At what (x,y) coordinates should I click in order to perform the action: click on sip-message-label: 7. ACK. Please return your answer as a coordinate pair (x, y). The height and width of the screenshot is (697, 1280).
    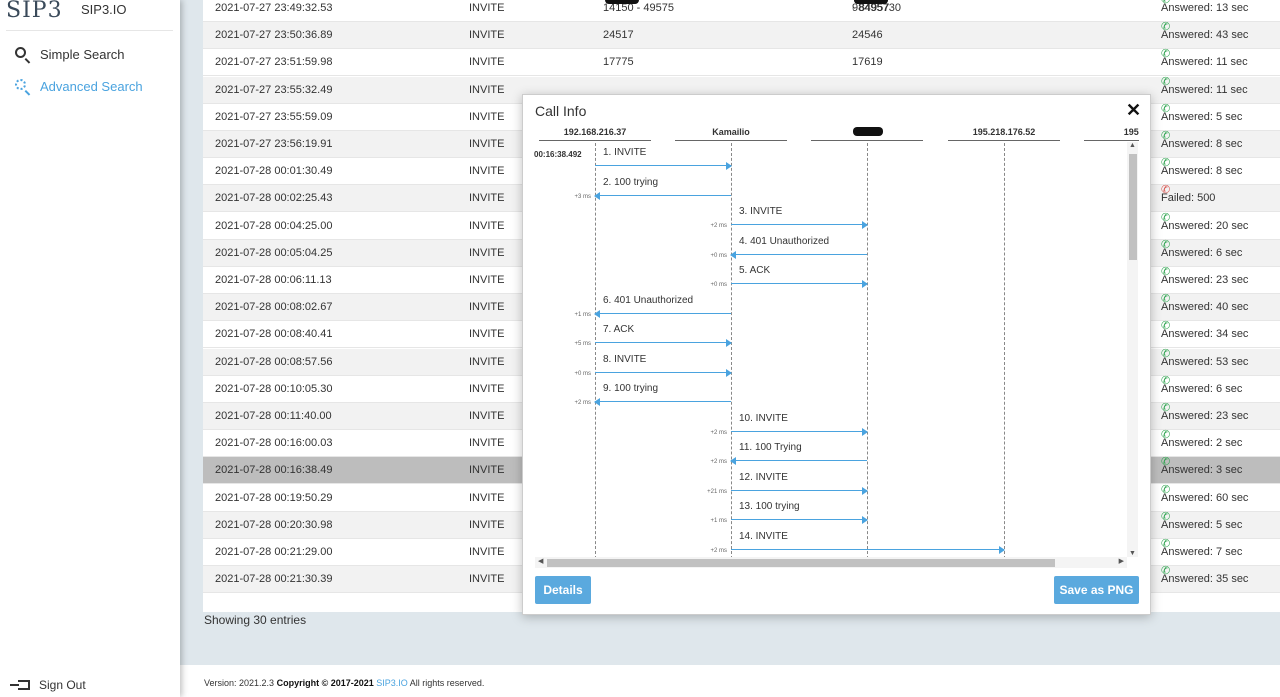
    Looking at the image, I should click on (618, 329).